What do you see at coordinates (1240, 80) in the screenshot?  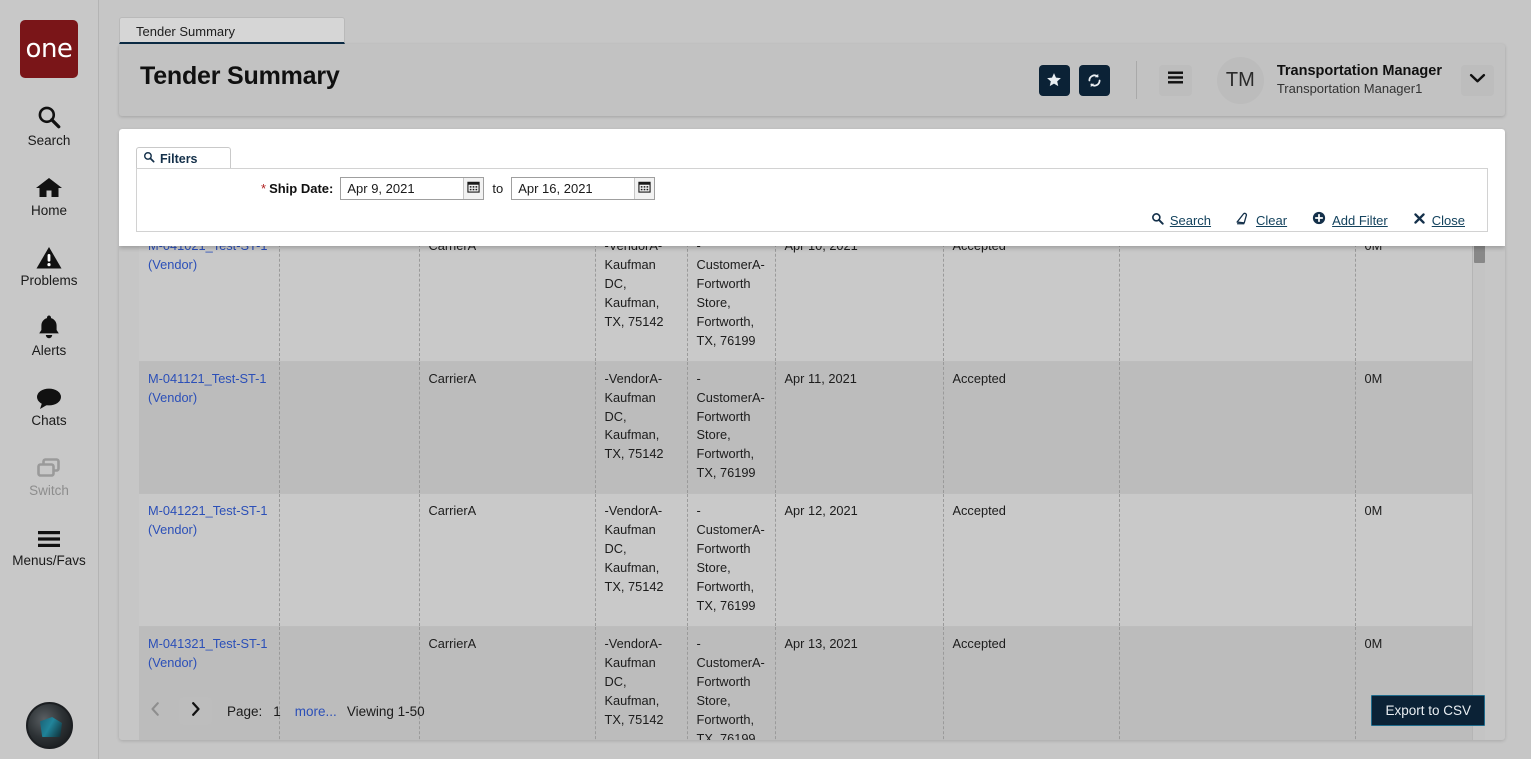 I see `avatar: TM` at bounding box center [1240, 80].